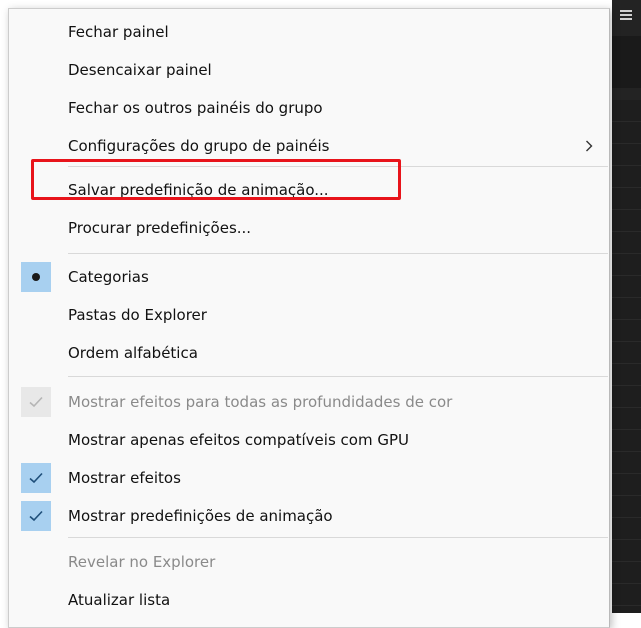 This screenshot has width=641, height=628. What do you see at coordinates (118, 32) in the screenshot?
I see `menu-item-label: Fechar painel` at bounding box center [118, 32].